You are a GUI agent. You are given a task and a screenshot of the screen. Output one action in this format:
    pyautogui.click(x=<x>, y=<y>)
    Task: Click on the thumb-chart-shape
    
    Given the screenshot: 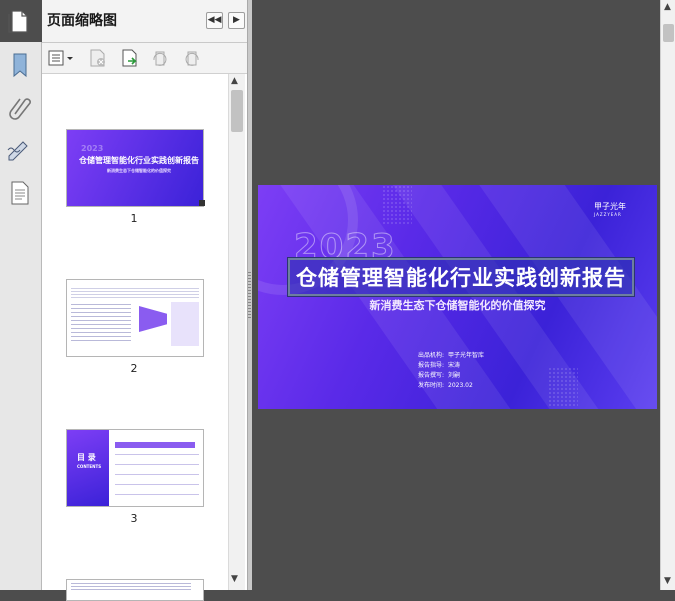 What is the action you would take?
    pyautogui.click(x=153, y=319)
    